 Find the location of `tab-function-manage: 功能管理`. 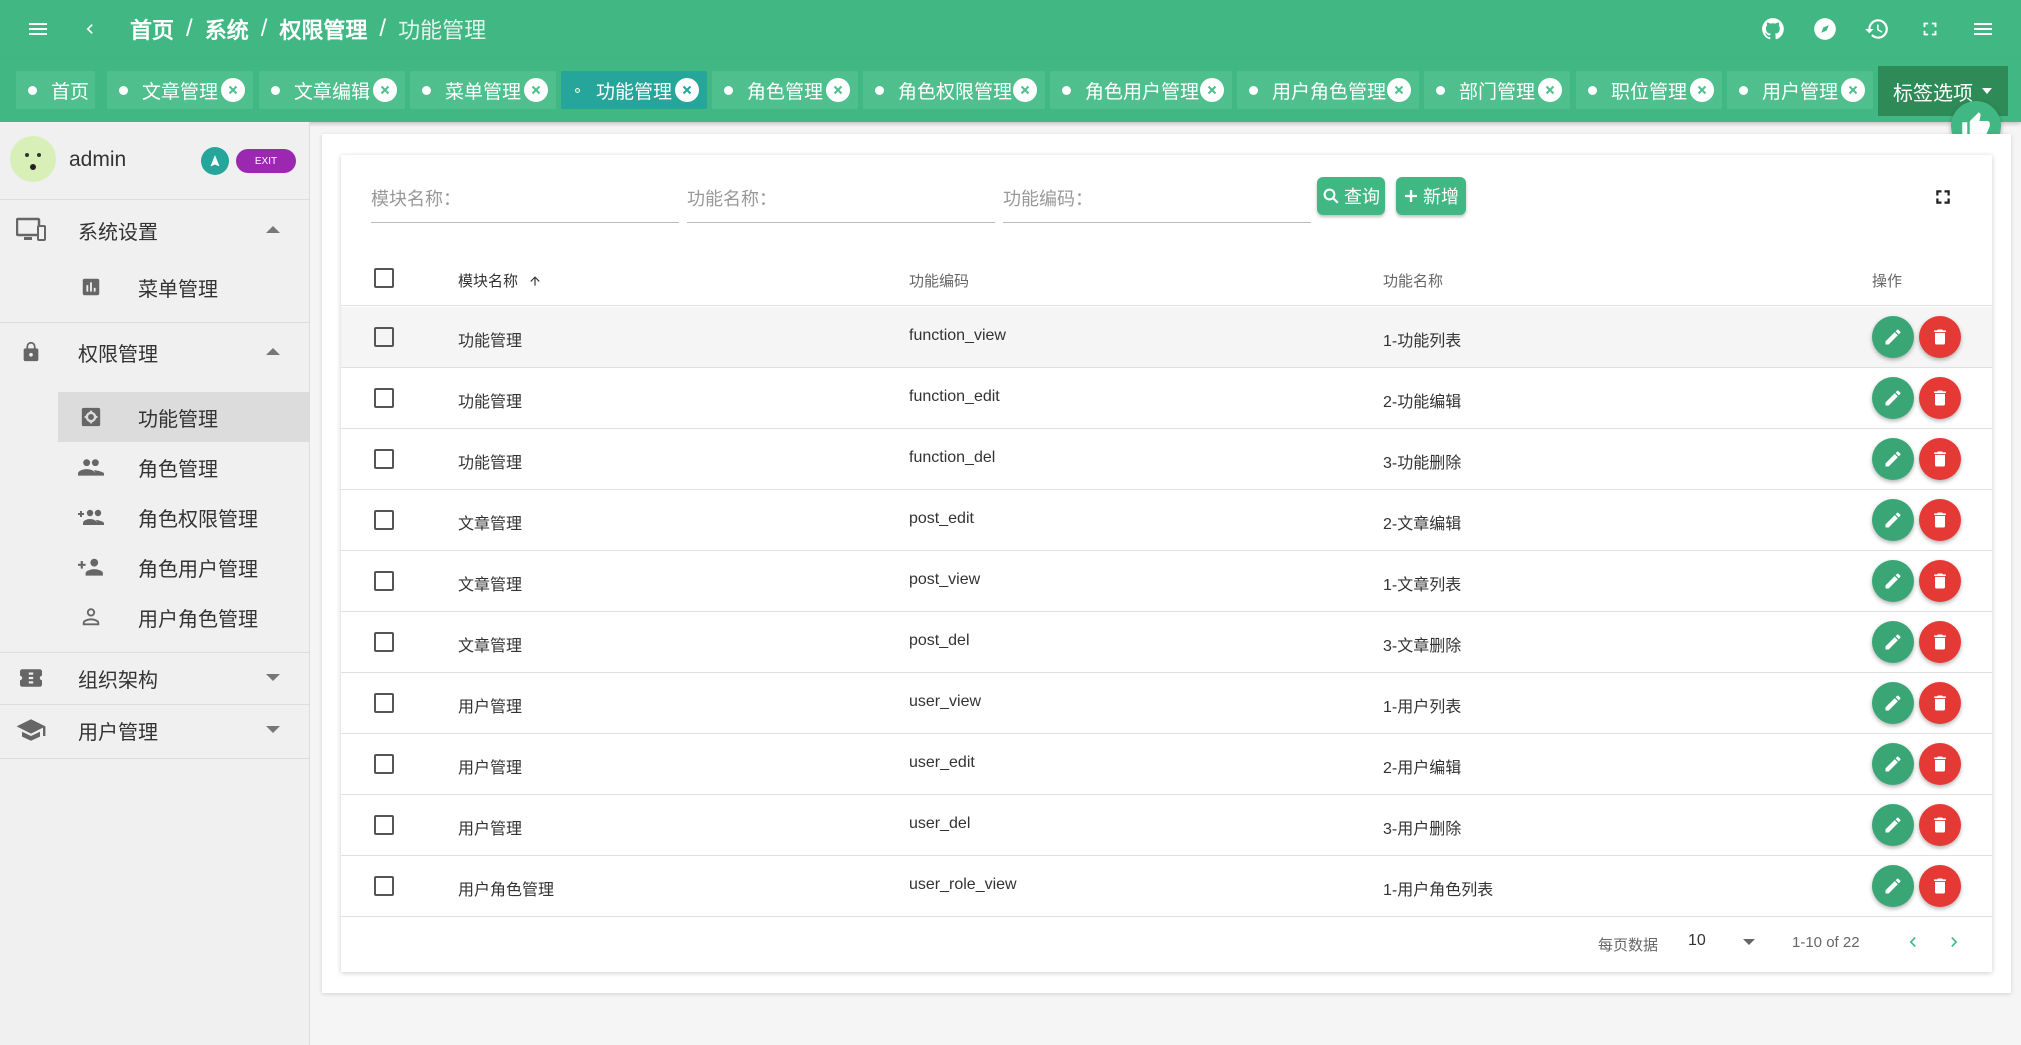

tab-function-manage: 功能管理 is located at coordinates (634, 90).